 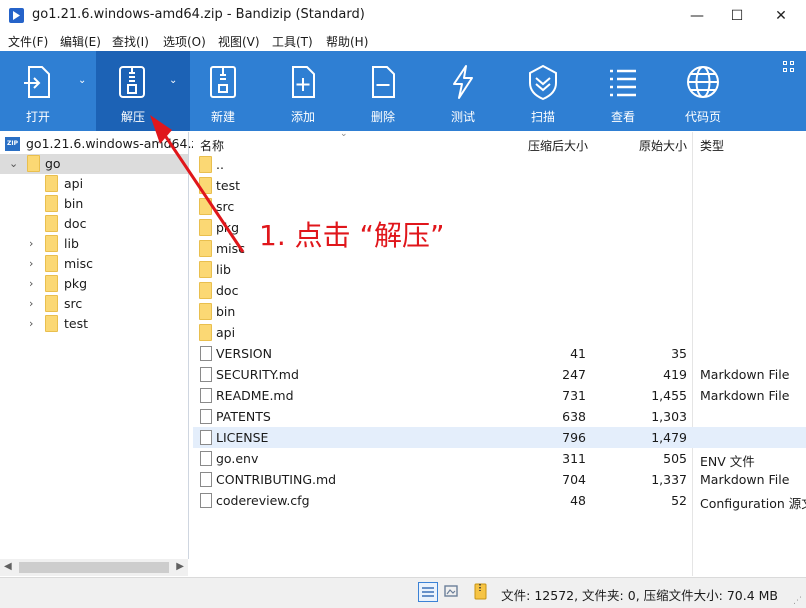 I want to click on file-row: LICENSE 796 1,479, so click(x=499, y=437).